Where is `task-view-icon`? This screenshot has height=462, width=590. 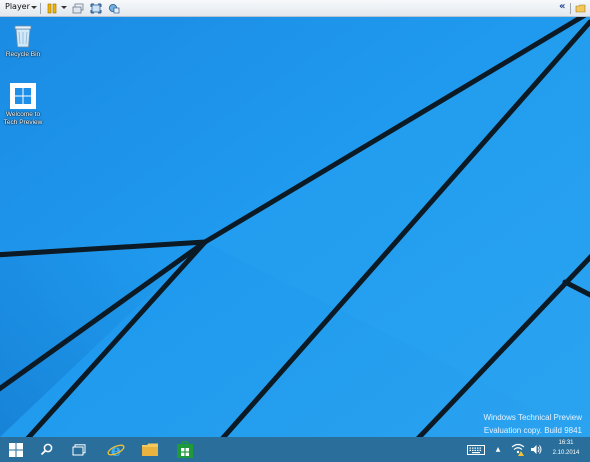 task-view-icon is located at coordinates (79, 449).